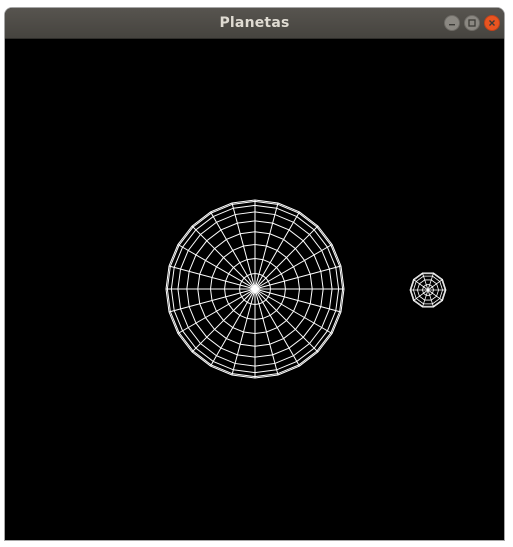 The image size is (513, 547). I want to click on minimize-icon, so click(452, 25).